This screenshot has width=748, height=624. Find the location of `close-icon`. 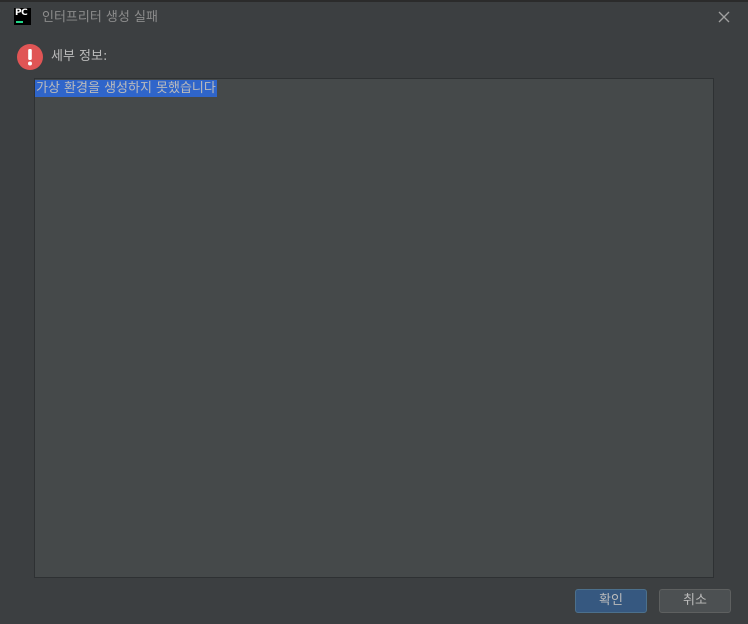

close-icon is located at coordinates (724, 17).